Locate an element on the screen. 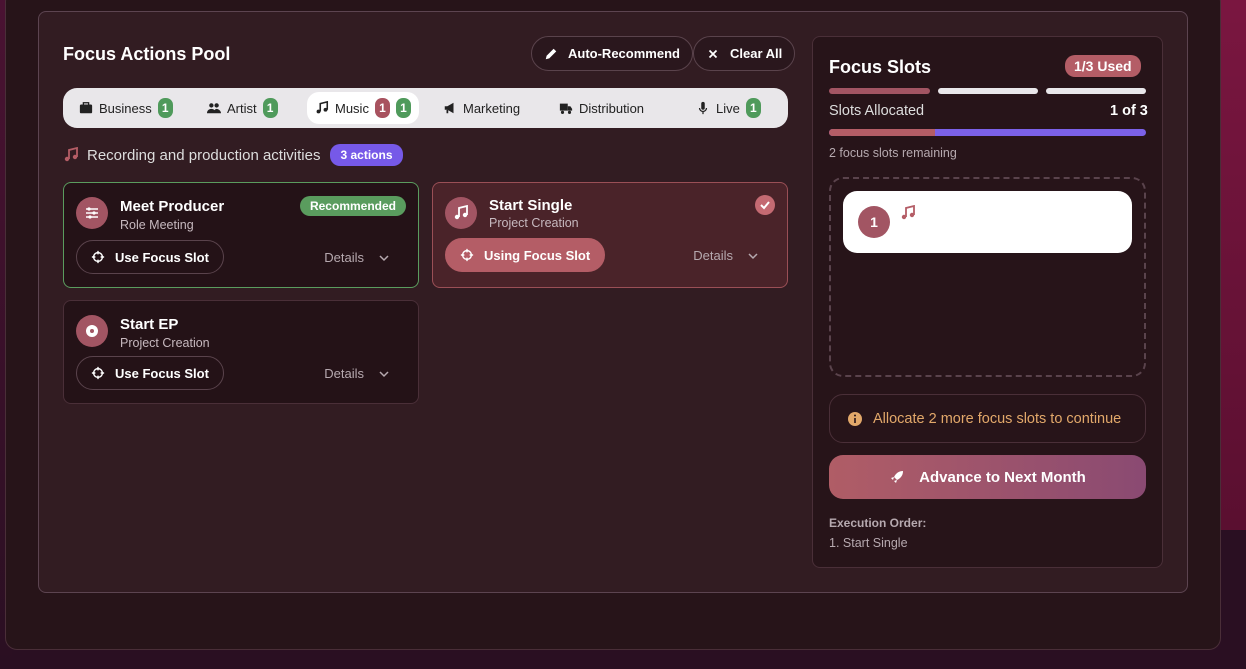 The image size is (1246, 669). tab-label: Marketing is located at coordinates (492, 108).